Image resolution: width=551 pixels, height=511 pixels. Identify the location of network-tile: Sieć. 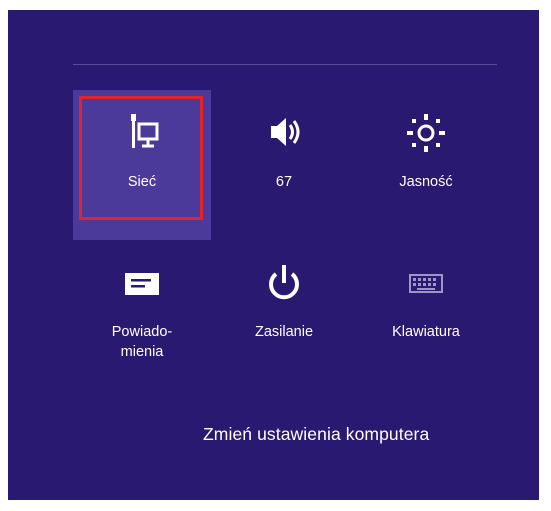
(142, 165).